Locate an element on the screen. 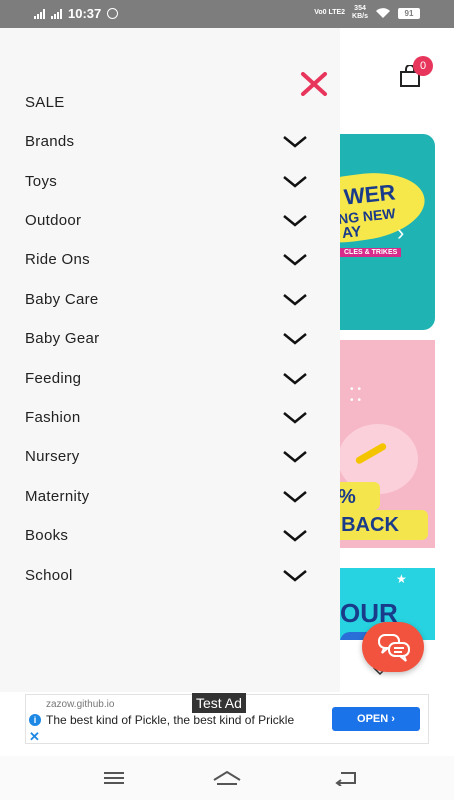 This screenshot has width=454, height=800. menu-icon is located at coordinates (114, 778).